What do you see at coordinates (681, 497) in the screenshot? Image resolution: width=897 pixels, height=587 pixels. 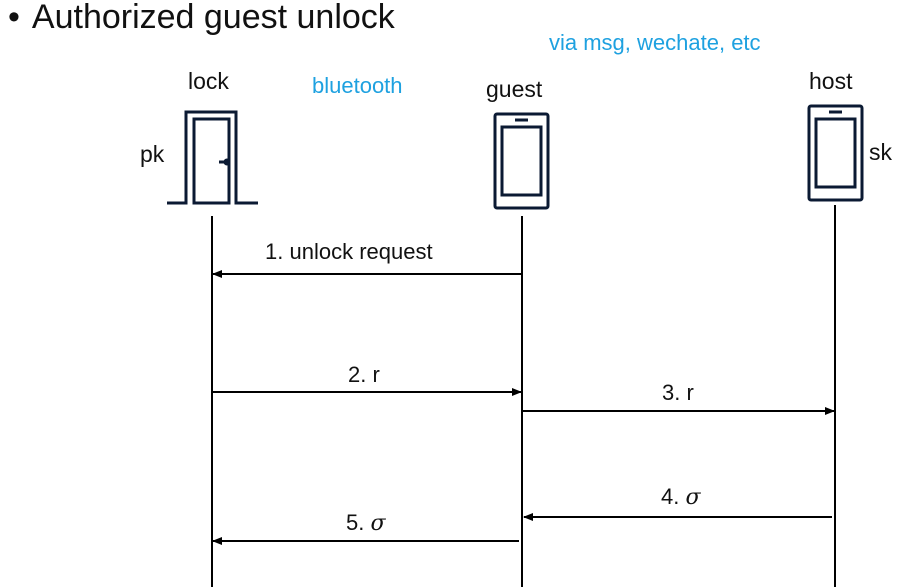 I see `message-4-label: 4. σ` at bounding box center [681, 497].